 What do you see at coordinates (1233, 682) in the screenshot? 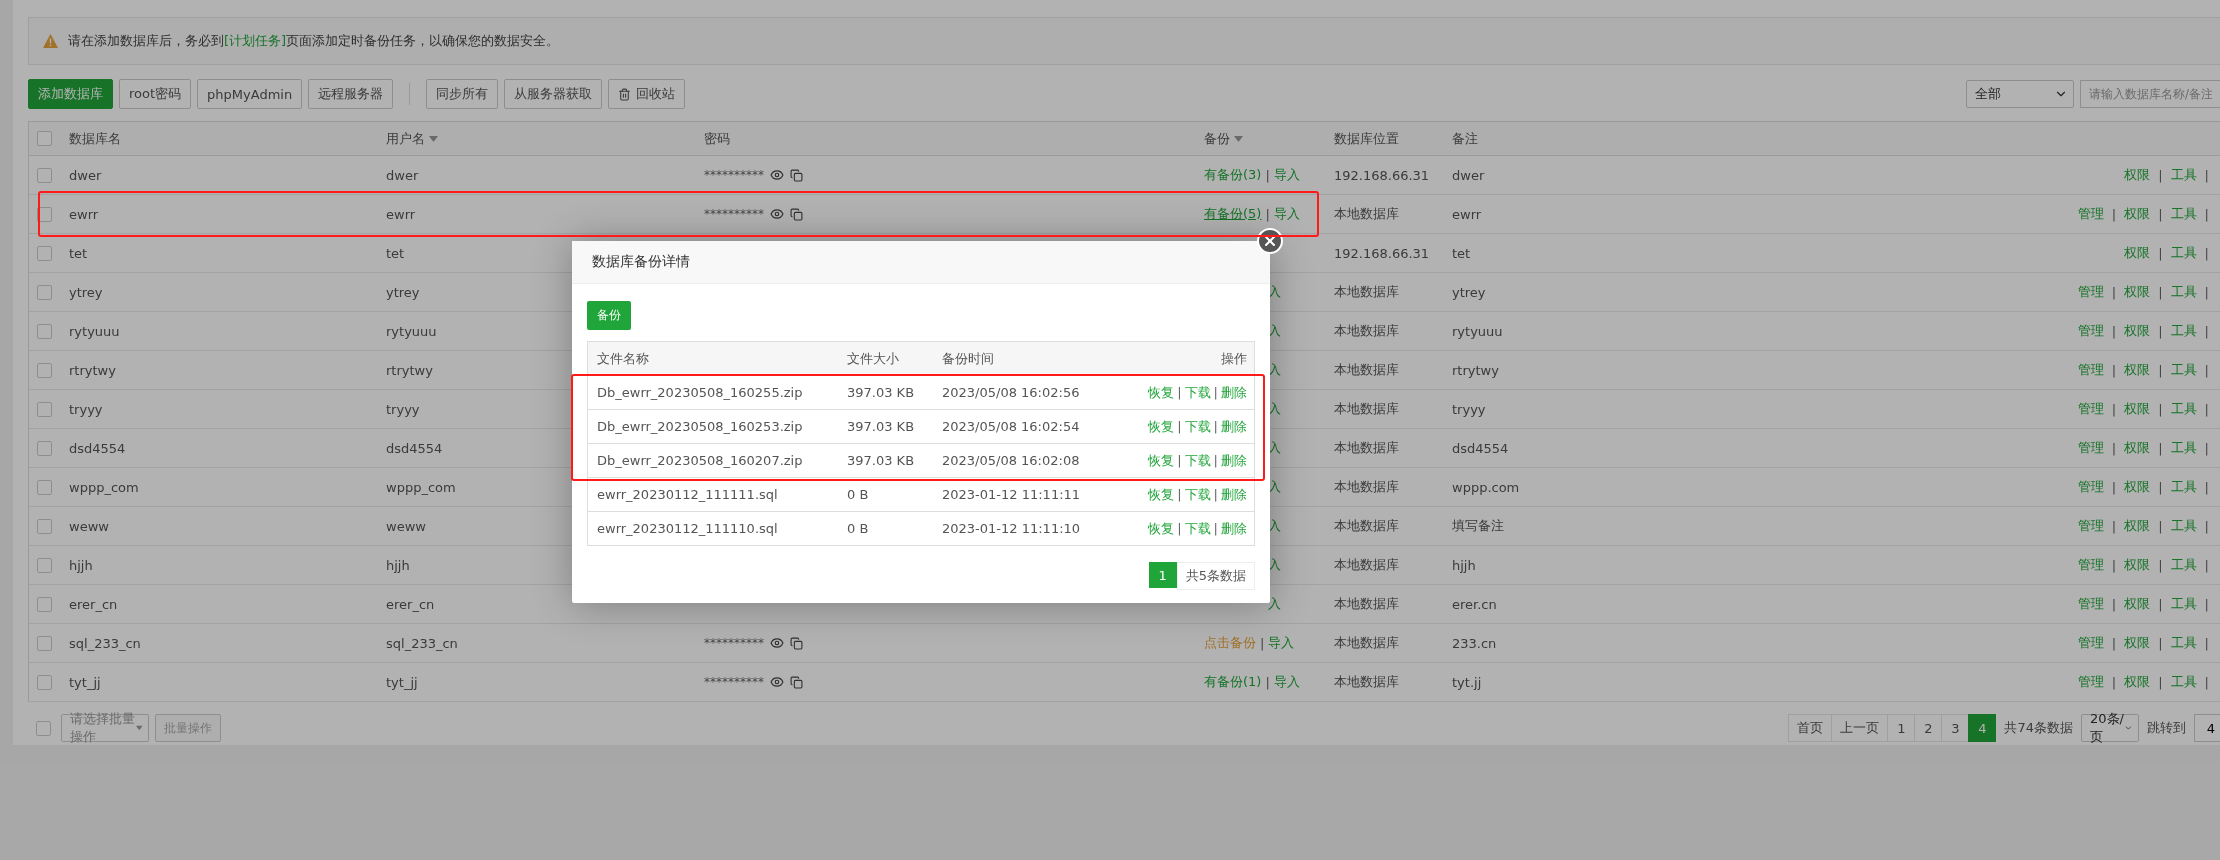
I see `backup-link: 有备份(1)` at bounding box center [1233, 682].